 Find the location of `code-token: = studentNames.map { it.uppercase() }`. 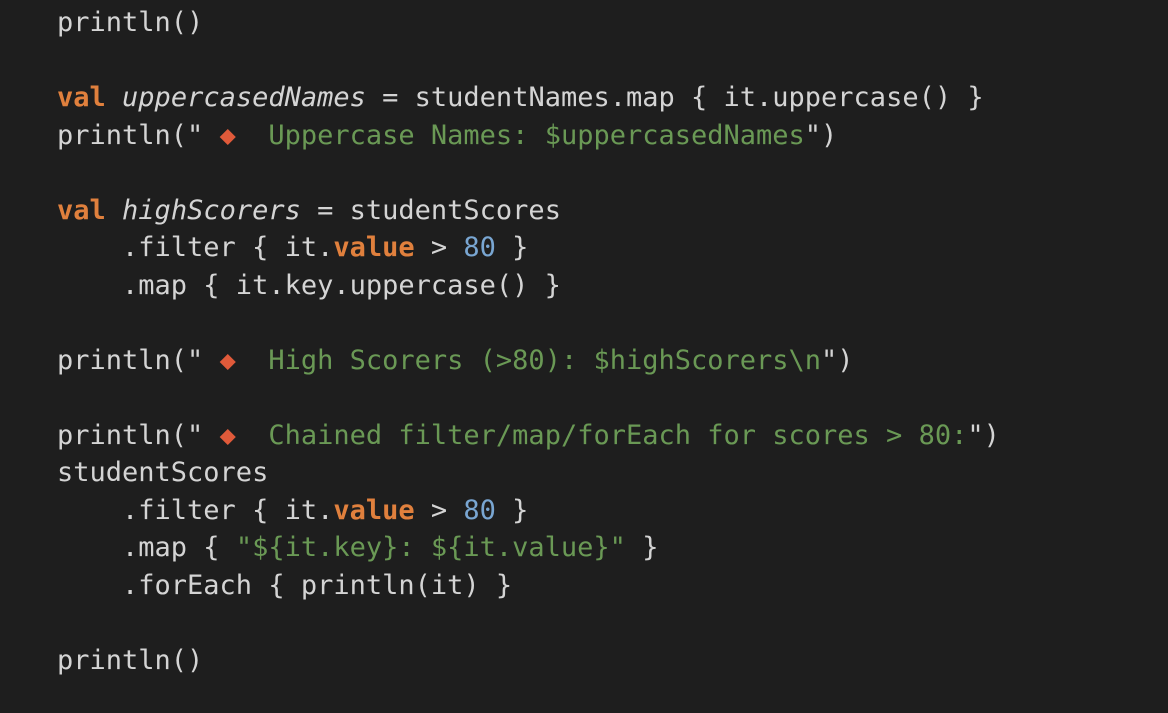

code-token: = studentNames.map { it.uppercase() } is located at coordinates (674, 97).